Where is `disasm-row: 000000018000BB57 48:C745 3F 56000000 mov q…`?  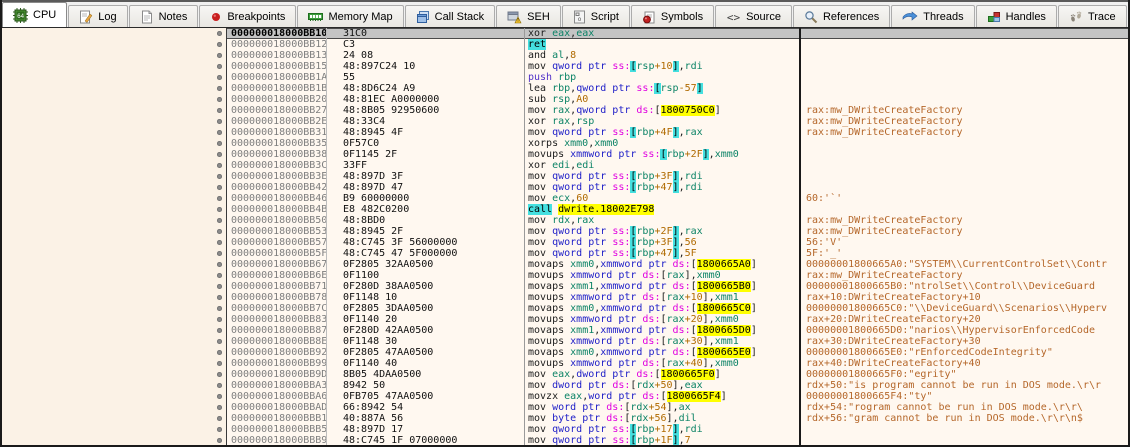 disasm-row: 000000018000BB57 48:C745 3F 56000000 mov q… is located at coordinates (670, 242).